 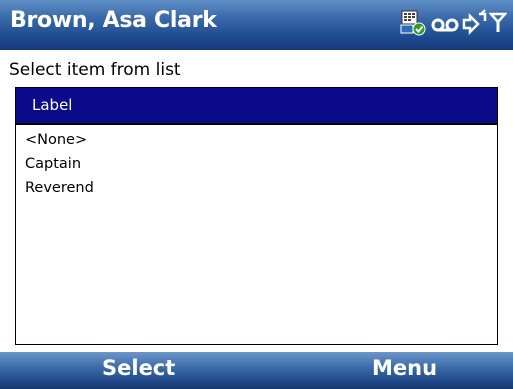 What do you see at coordinates (445, 23) in the screenshot?
I see `voicemail-icon` at bounding box center [445, 23].